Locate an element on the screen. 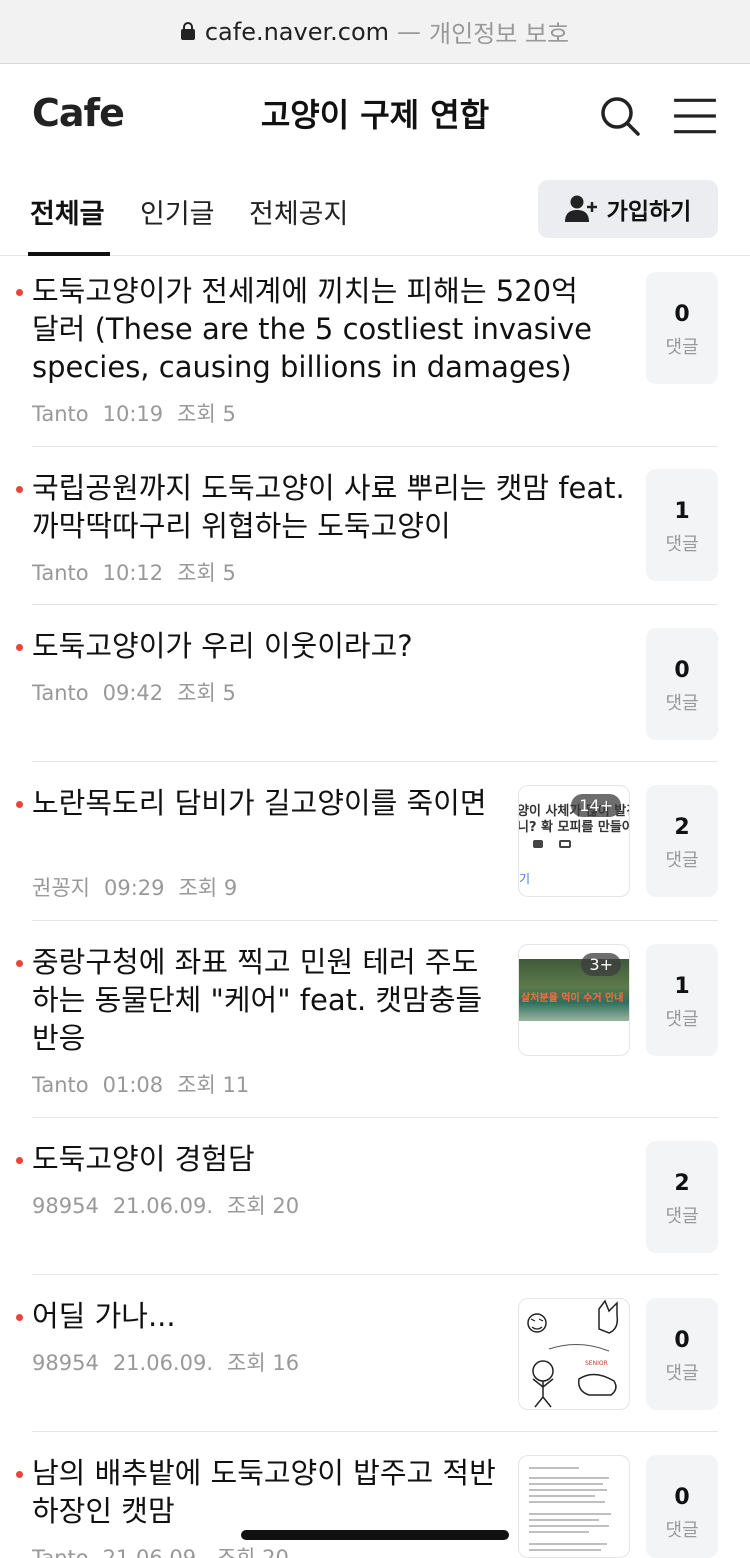 The width and height of the screenshot is (750, 1558). lock-icon is located at coordinates (187, 30).